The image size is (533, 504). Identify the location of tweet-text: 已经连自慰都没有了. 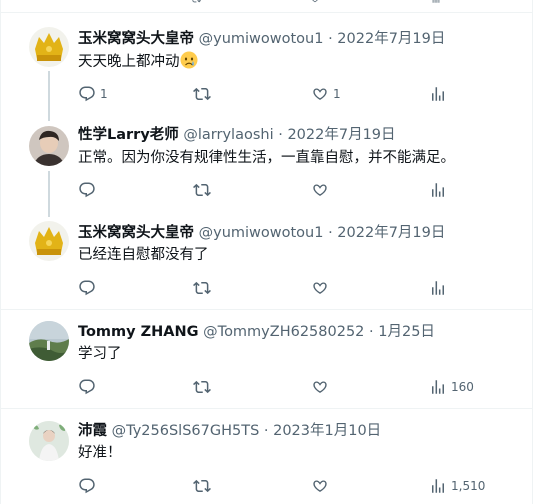
(143, 255).